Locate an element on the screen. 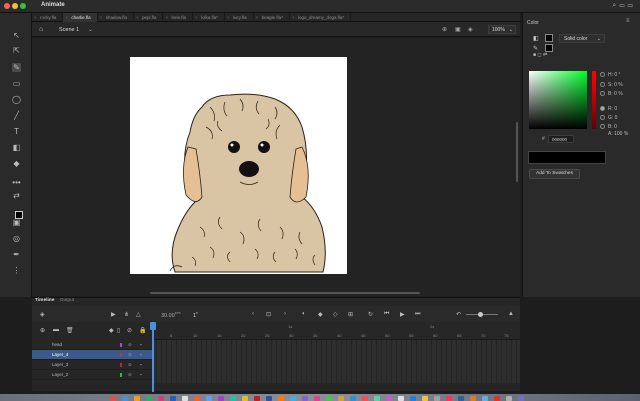 The width and height of the screenshot is (640, 401). hue-radio is located at coordinates (602, 75).